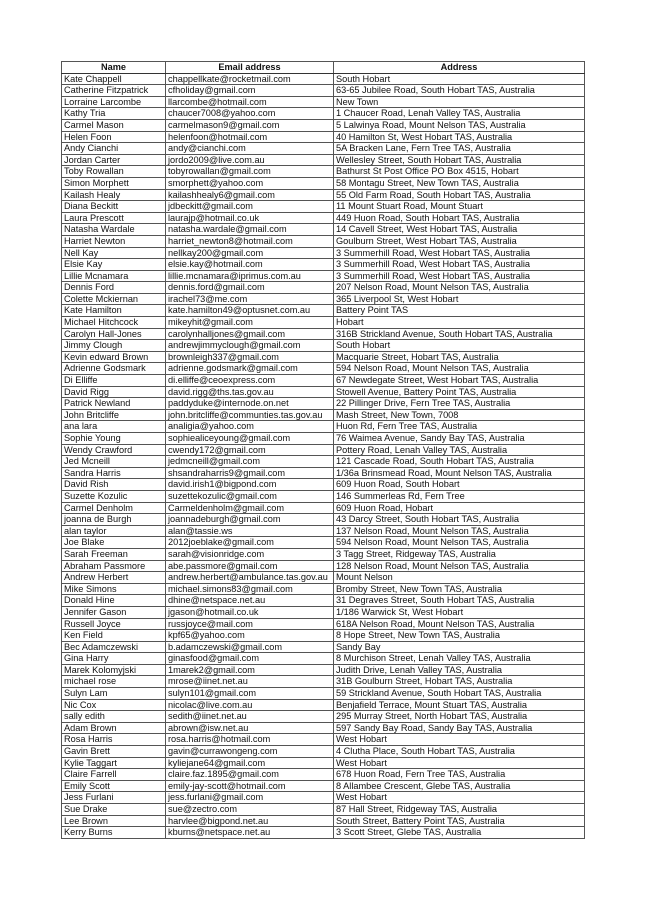  Describe the element at coordinates (459, 345) in the screenshot. I see `cell-address: South Hobart` at that location.